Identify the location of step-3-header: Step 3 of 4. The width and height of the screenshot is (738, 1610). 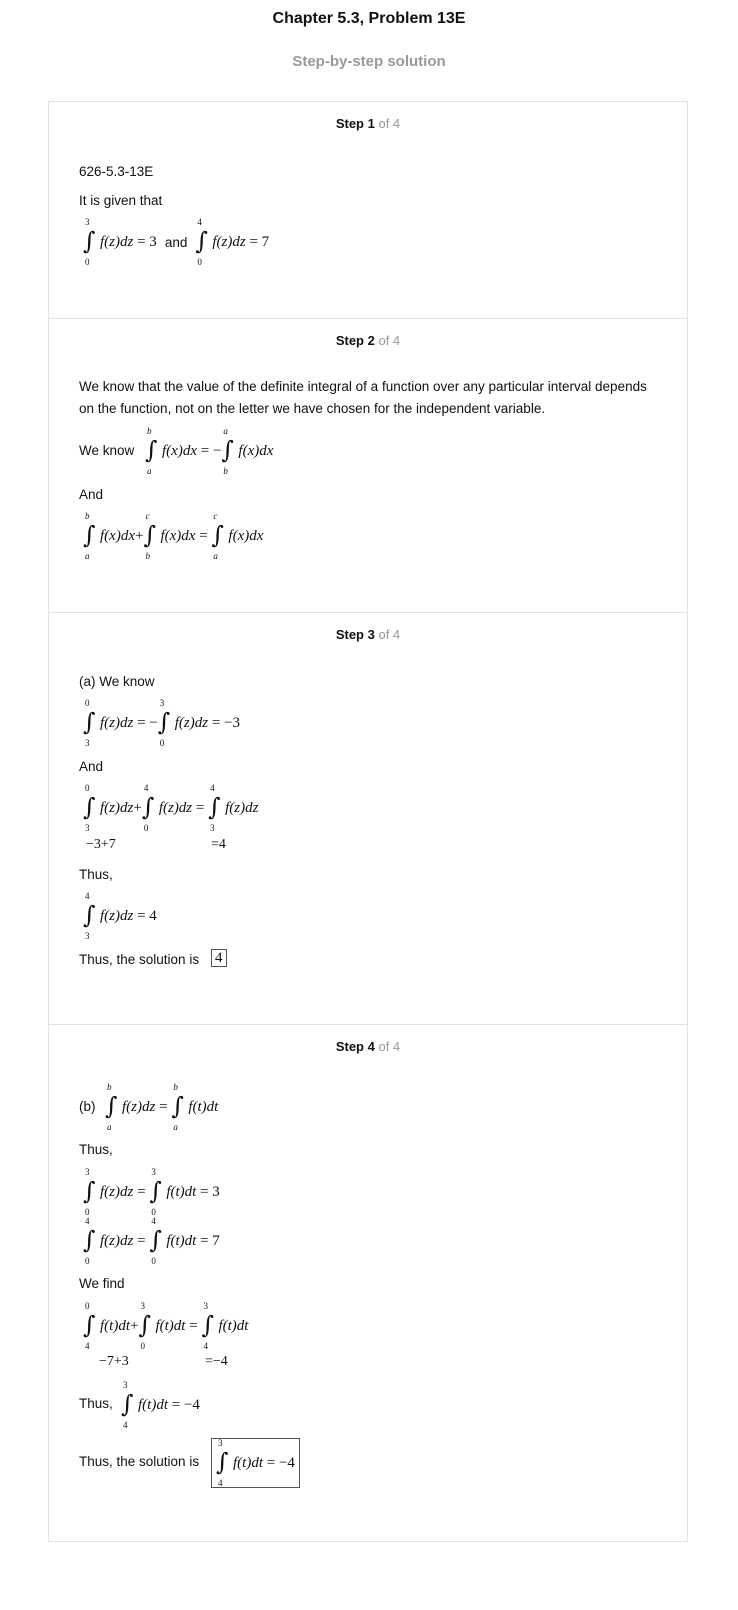
(368, 634).